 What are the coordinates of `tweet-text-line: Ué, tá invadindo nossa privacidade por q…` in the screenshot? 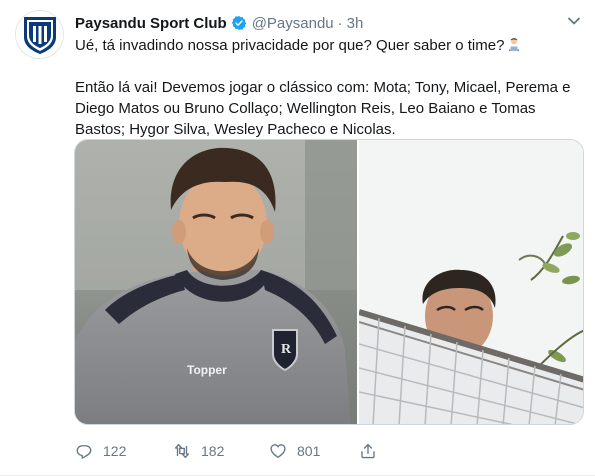 It's located at (327, 45).